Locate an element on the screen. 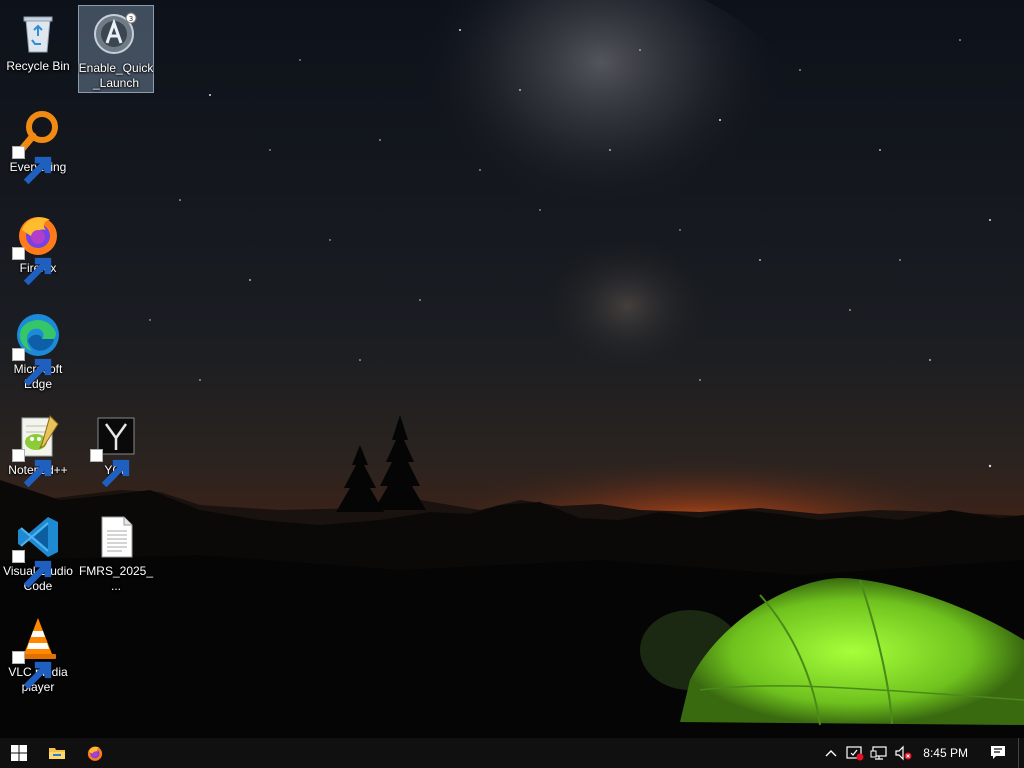 The height and width of the screenshot is (768, 1024). file-explorer-icon is located at coordinates (57, 753).